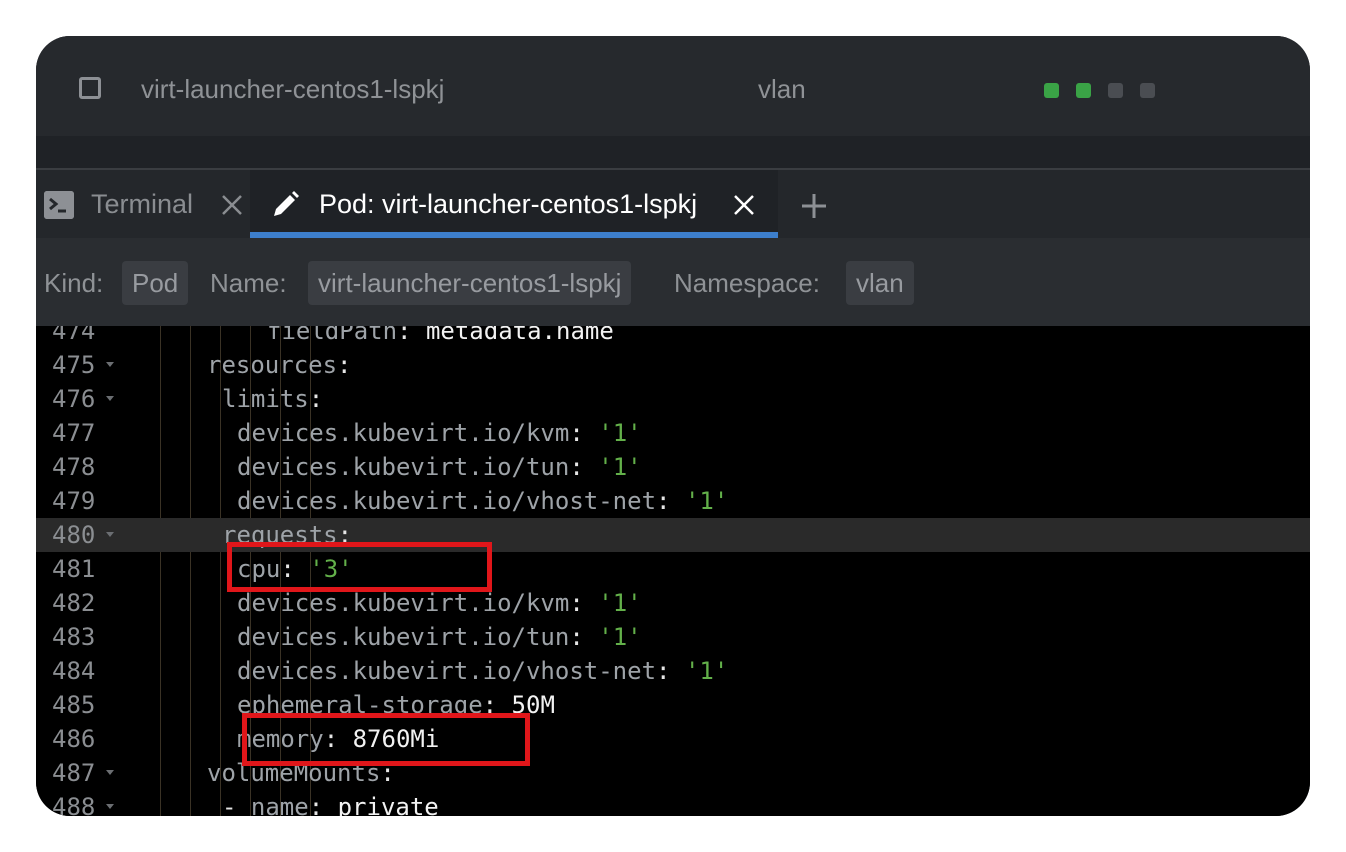  I want to click on namespace-label: Namespace:, so click(747, 283).